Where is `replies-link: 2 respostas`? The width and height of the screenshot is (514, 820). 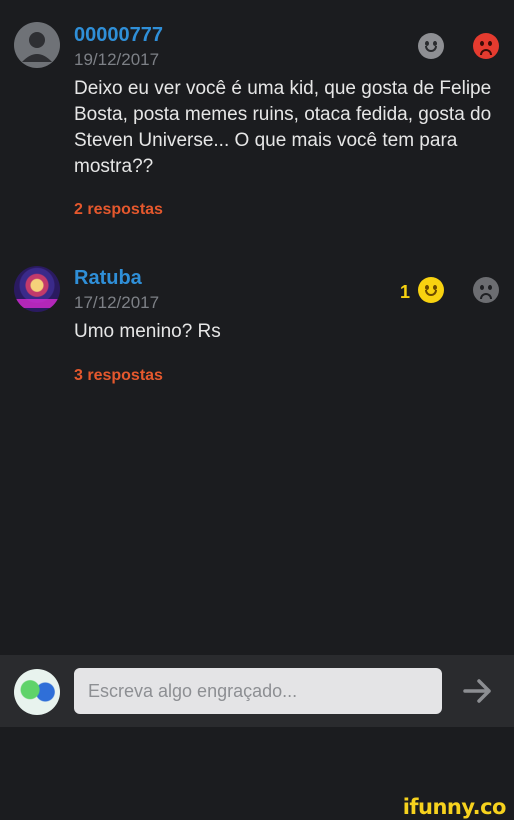
replies-link: 2 respostas is located at coordinates (118, 210).